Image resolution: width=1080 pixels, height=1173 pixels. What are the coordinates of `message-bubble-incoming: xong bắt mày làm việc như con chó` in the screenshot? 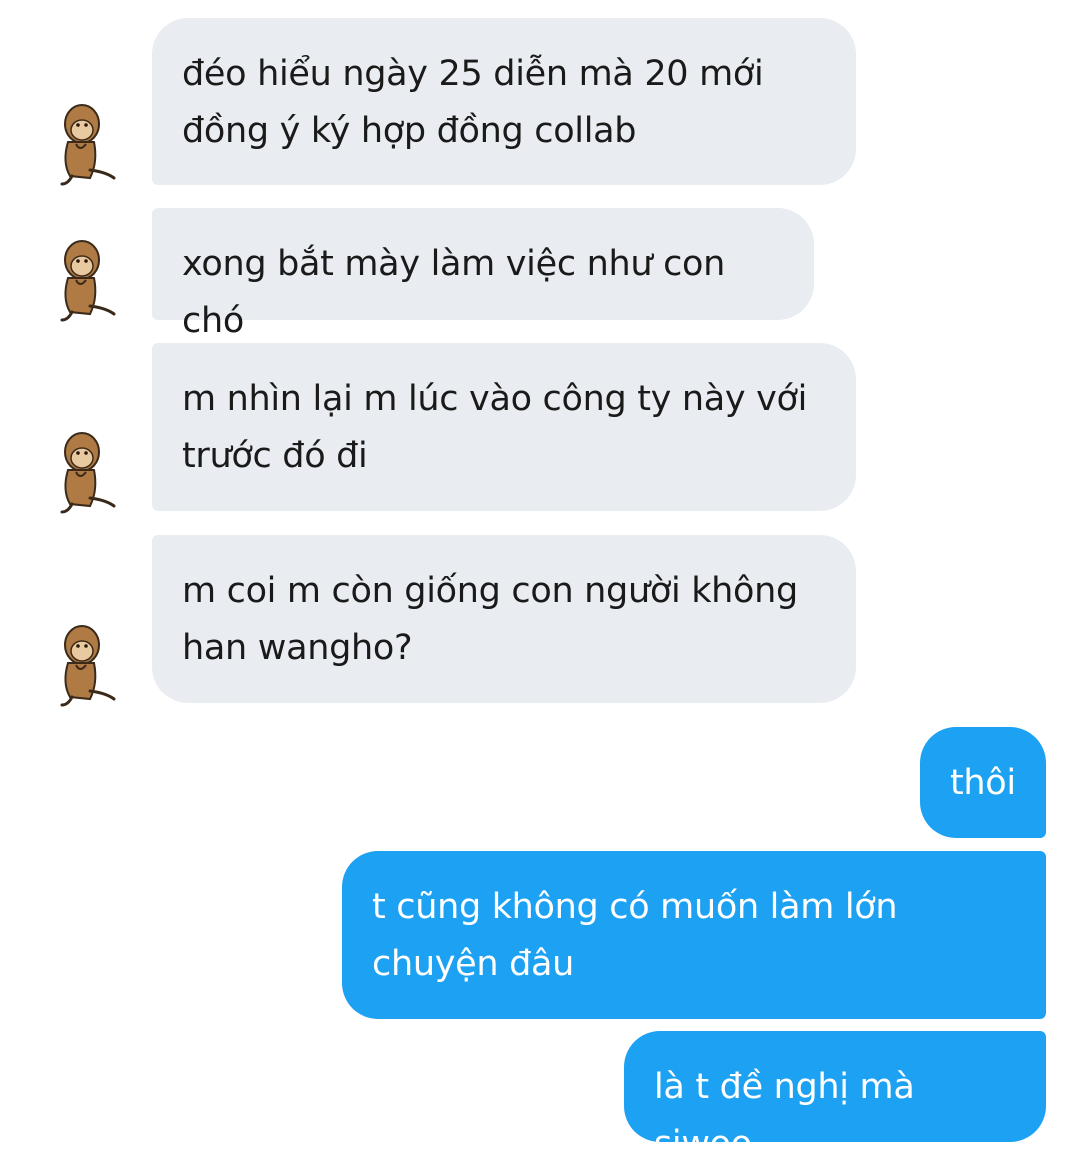 It's located at (483, 274).